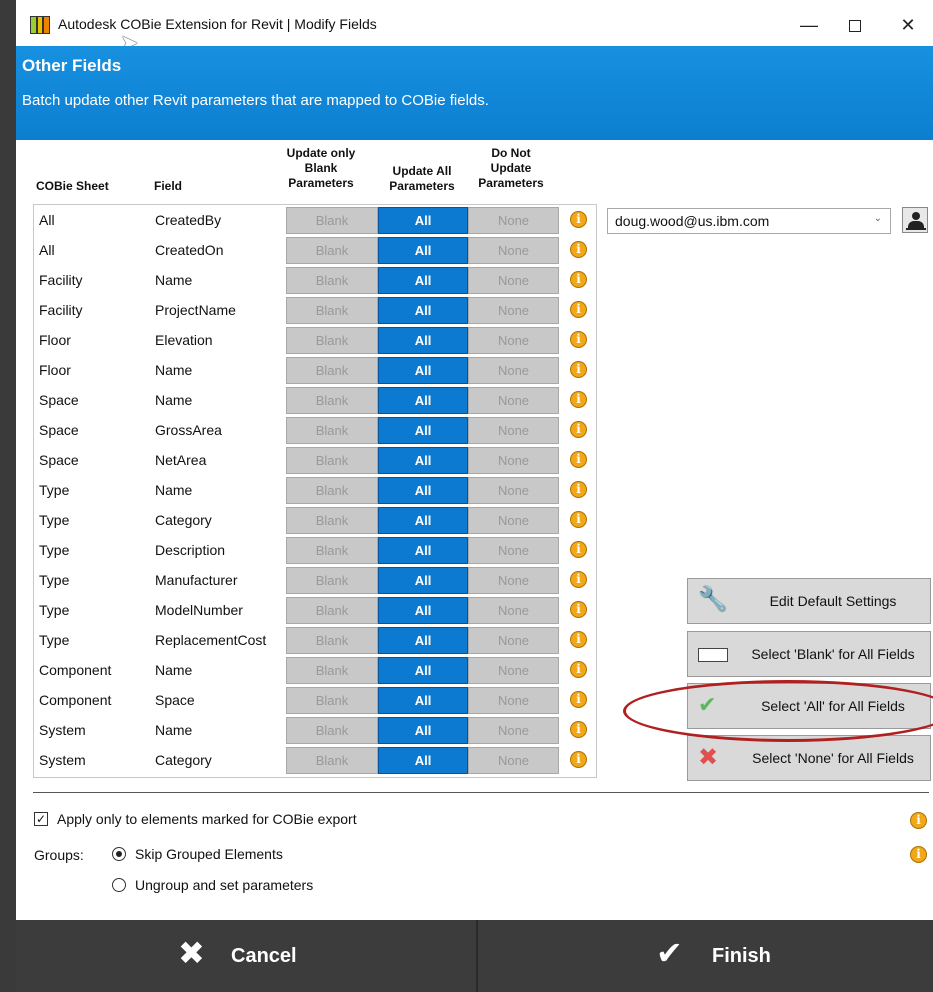  I want to click on select-blank-all-button: Select 'Blank' for All Fields, so click(809, 654).